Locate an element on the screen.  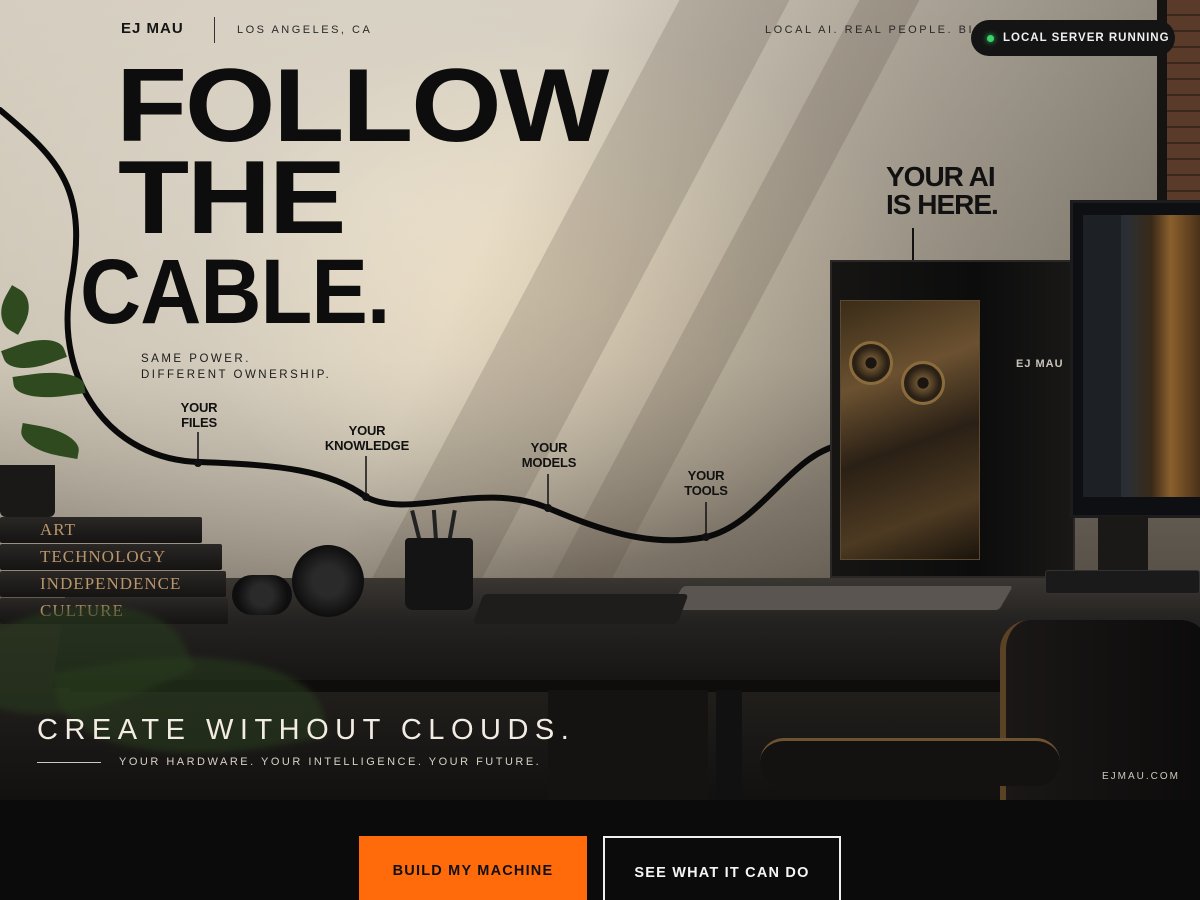
label-your-tools: YOUR TOOLS is located at coordinates (706, 483).